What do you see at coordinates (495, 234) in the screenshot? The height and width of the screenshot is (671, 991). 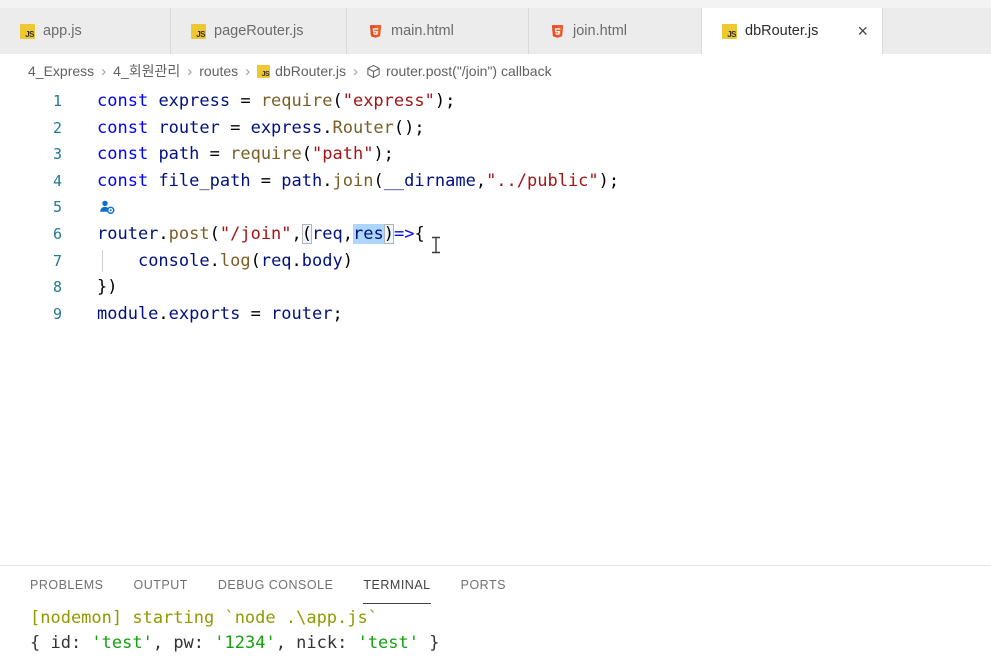 I see `code-line: 6 router.post("/join",(req,res)=>{` at bounding box center [495, 234].